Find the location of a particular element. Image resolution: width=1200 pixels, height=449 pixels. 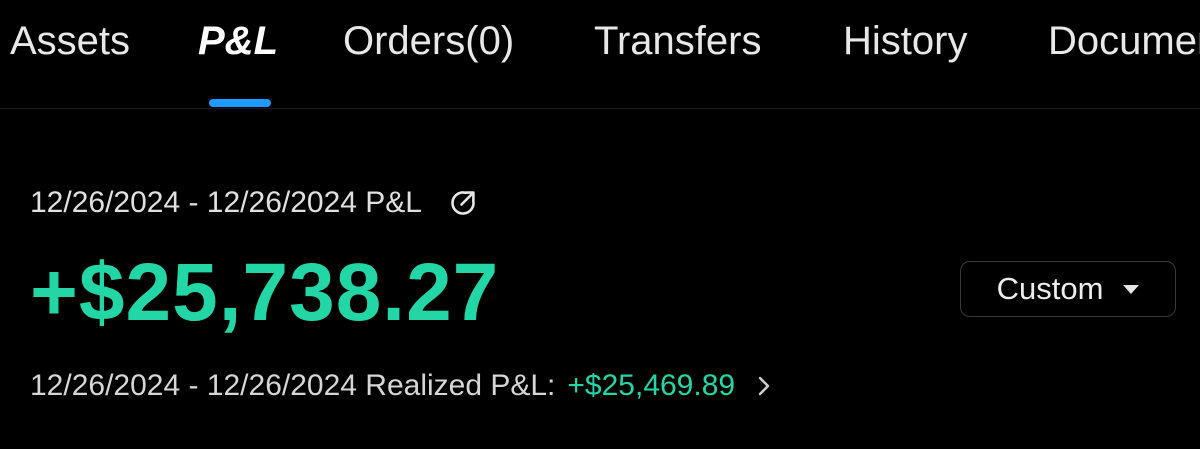

date-range-dropdown: Custom is located at coordinates (1068, 289).